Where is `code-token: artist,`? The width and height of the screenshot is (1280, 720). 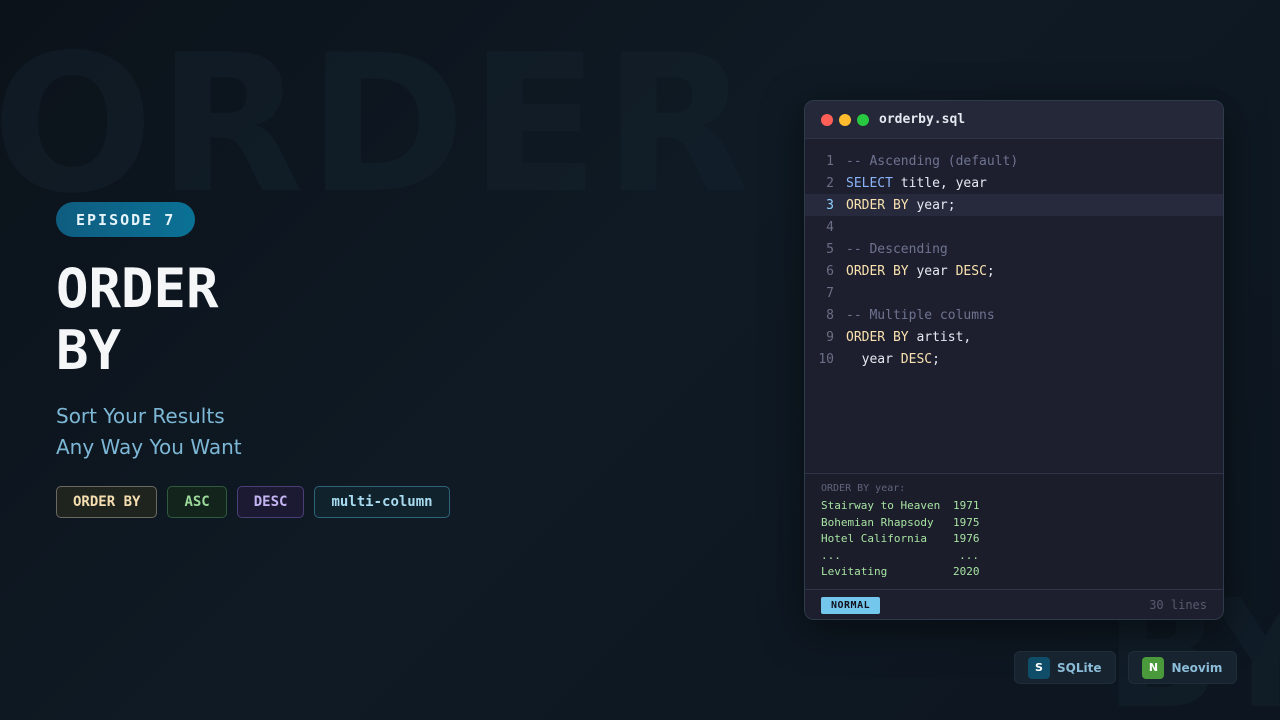
code-token: artist, is located at coordinates (940, 337).